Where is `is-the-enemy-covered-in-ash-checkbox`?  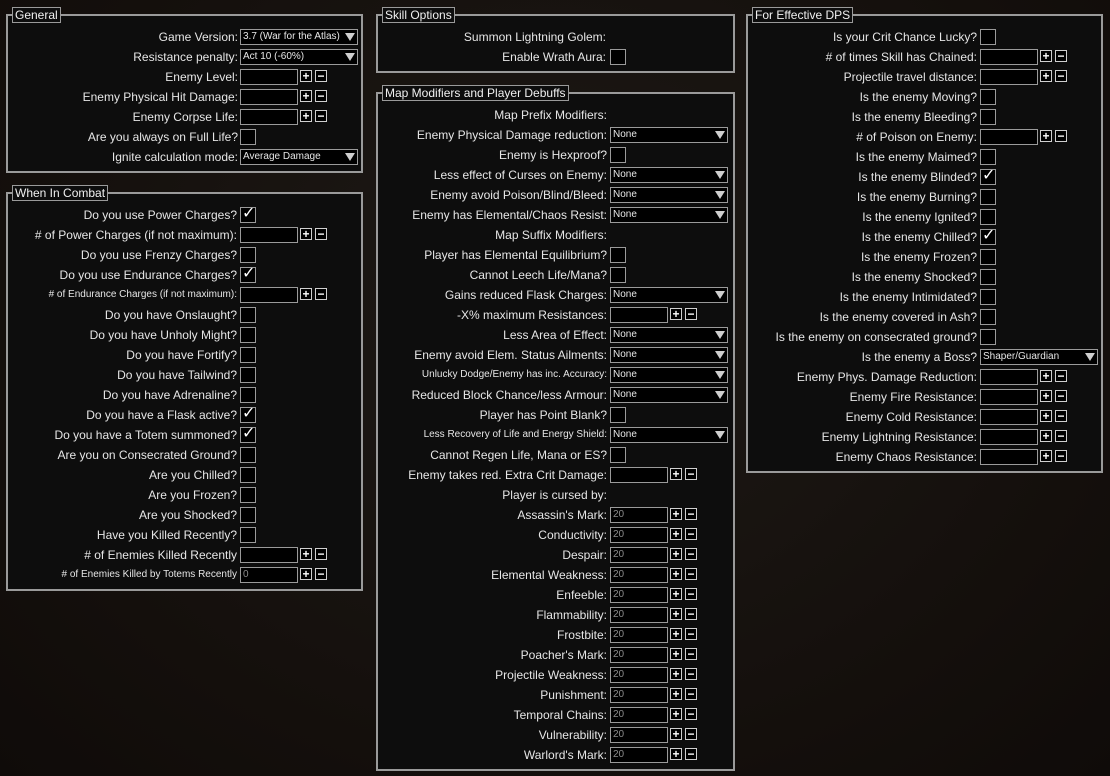 is-the-enemy-covered-in-ash-checkbox is located at coordinates (988, 317).